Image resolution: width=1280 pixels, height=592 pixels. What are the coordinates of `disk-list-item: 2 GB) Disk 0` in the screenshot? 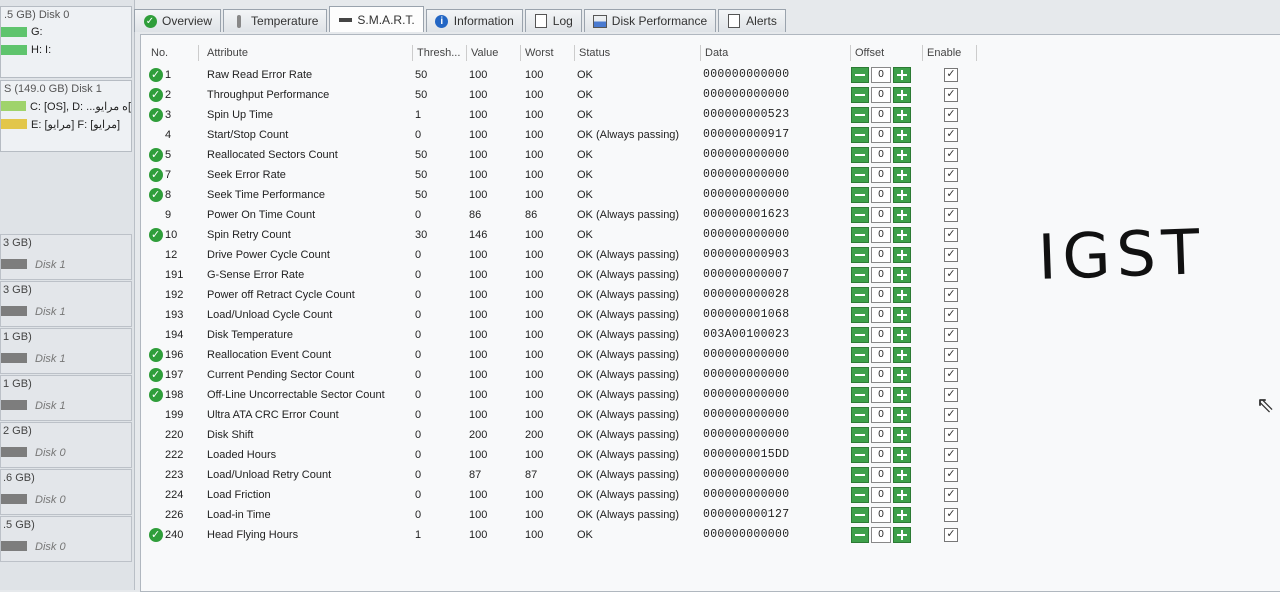 It's located at (66, 445).